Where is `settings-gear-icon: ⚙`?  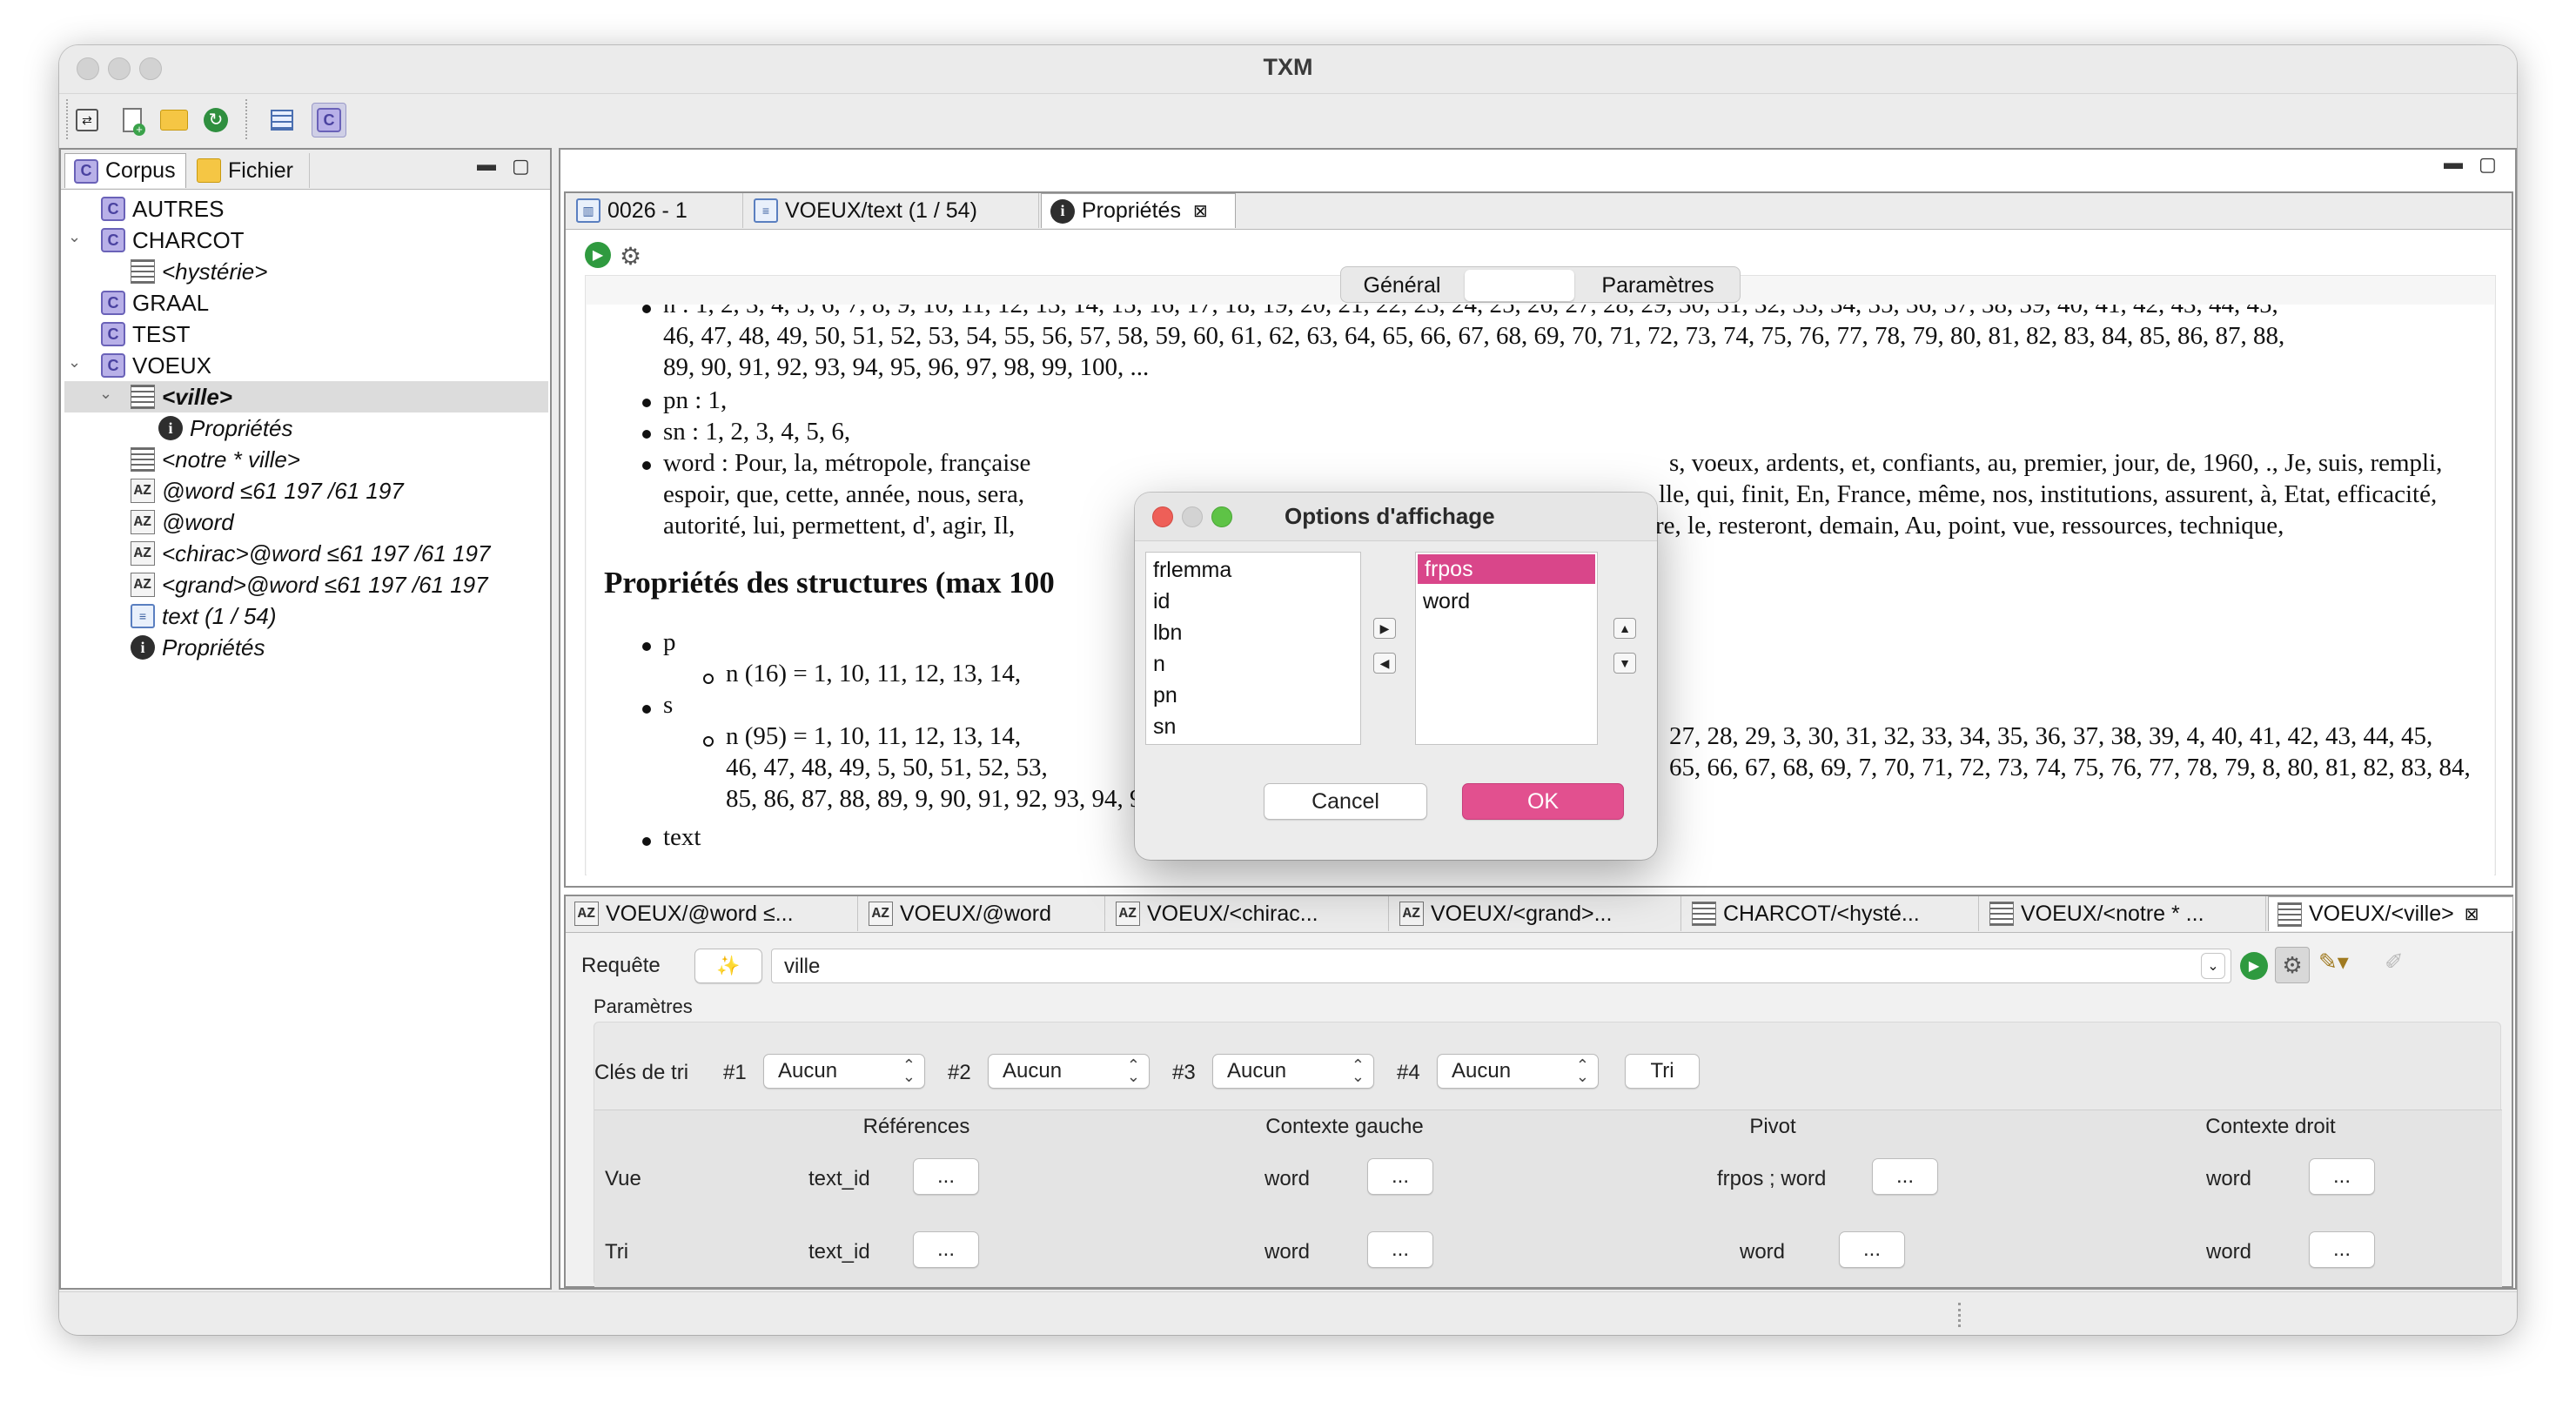
settings-gear-icon: ⚙ is located at coordinates (631, 256).